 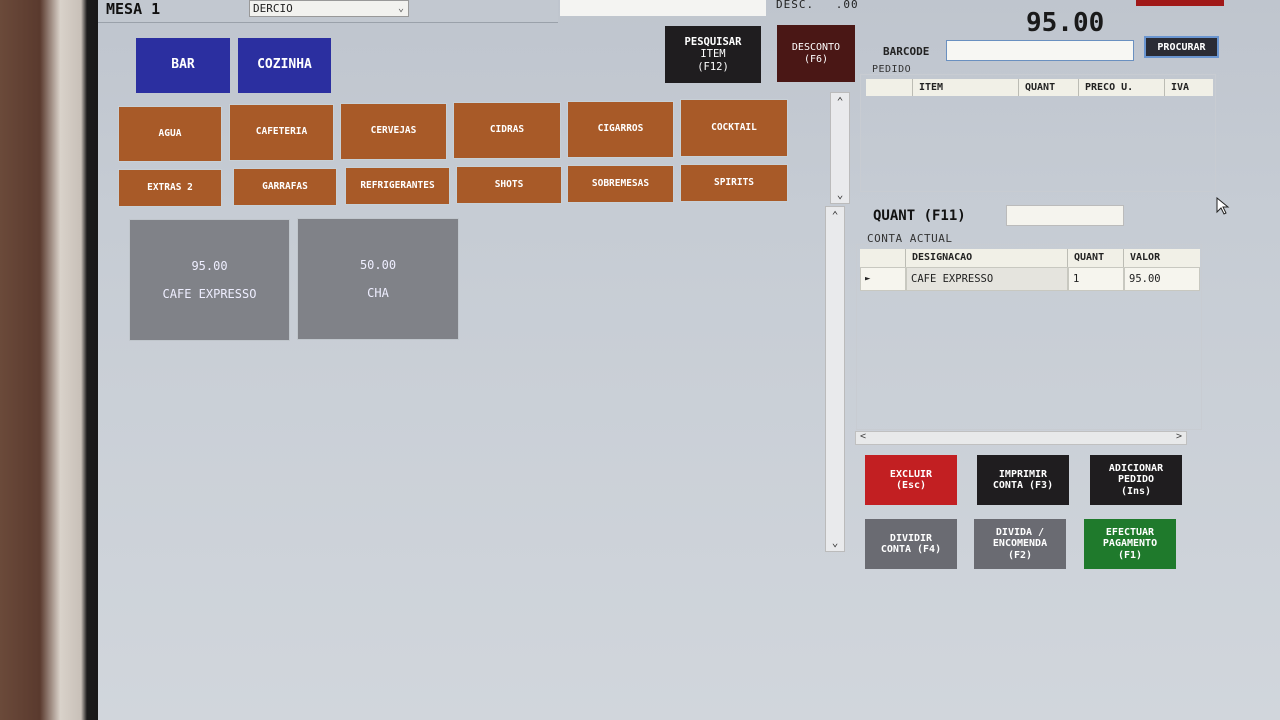 What do you see at coordinates (1179, 436) in the screenshot?
I see `chevron-right-icon: >` at bounding box center [1179, 436].